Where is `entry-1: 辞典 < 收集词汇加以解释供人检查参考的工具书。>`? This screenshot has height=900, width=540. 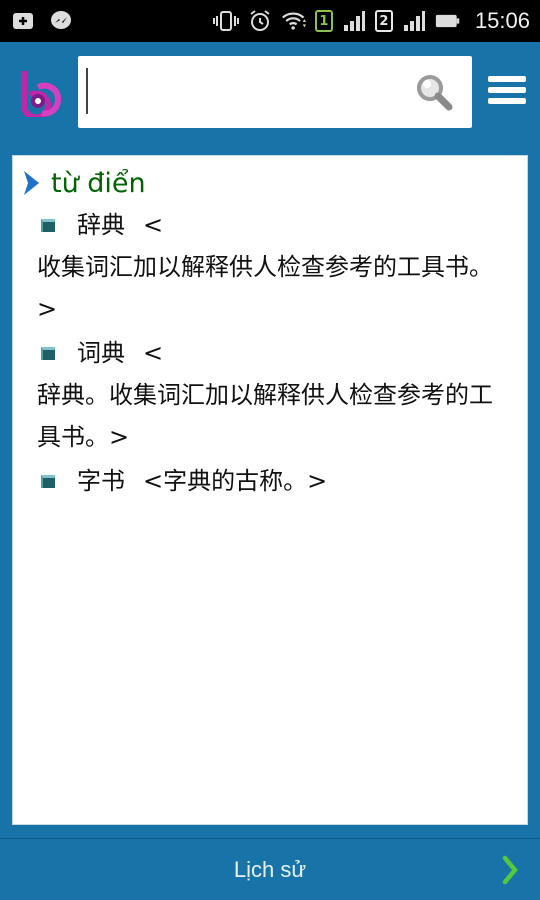
entry-1: 辞典 < 收集词汇加以解释供人检查参考的工具书。> is located at coordinates (269, 267).